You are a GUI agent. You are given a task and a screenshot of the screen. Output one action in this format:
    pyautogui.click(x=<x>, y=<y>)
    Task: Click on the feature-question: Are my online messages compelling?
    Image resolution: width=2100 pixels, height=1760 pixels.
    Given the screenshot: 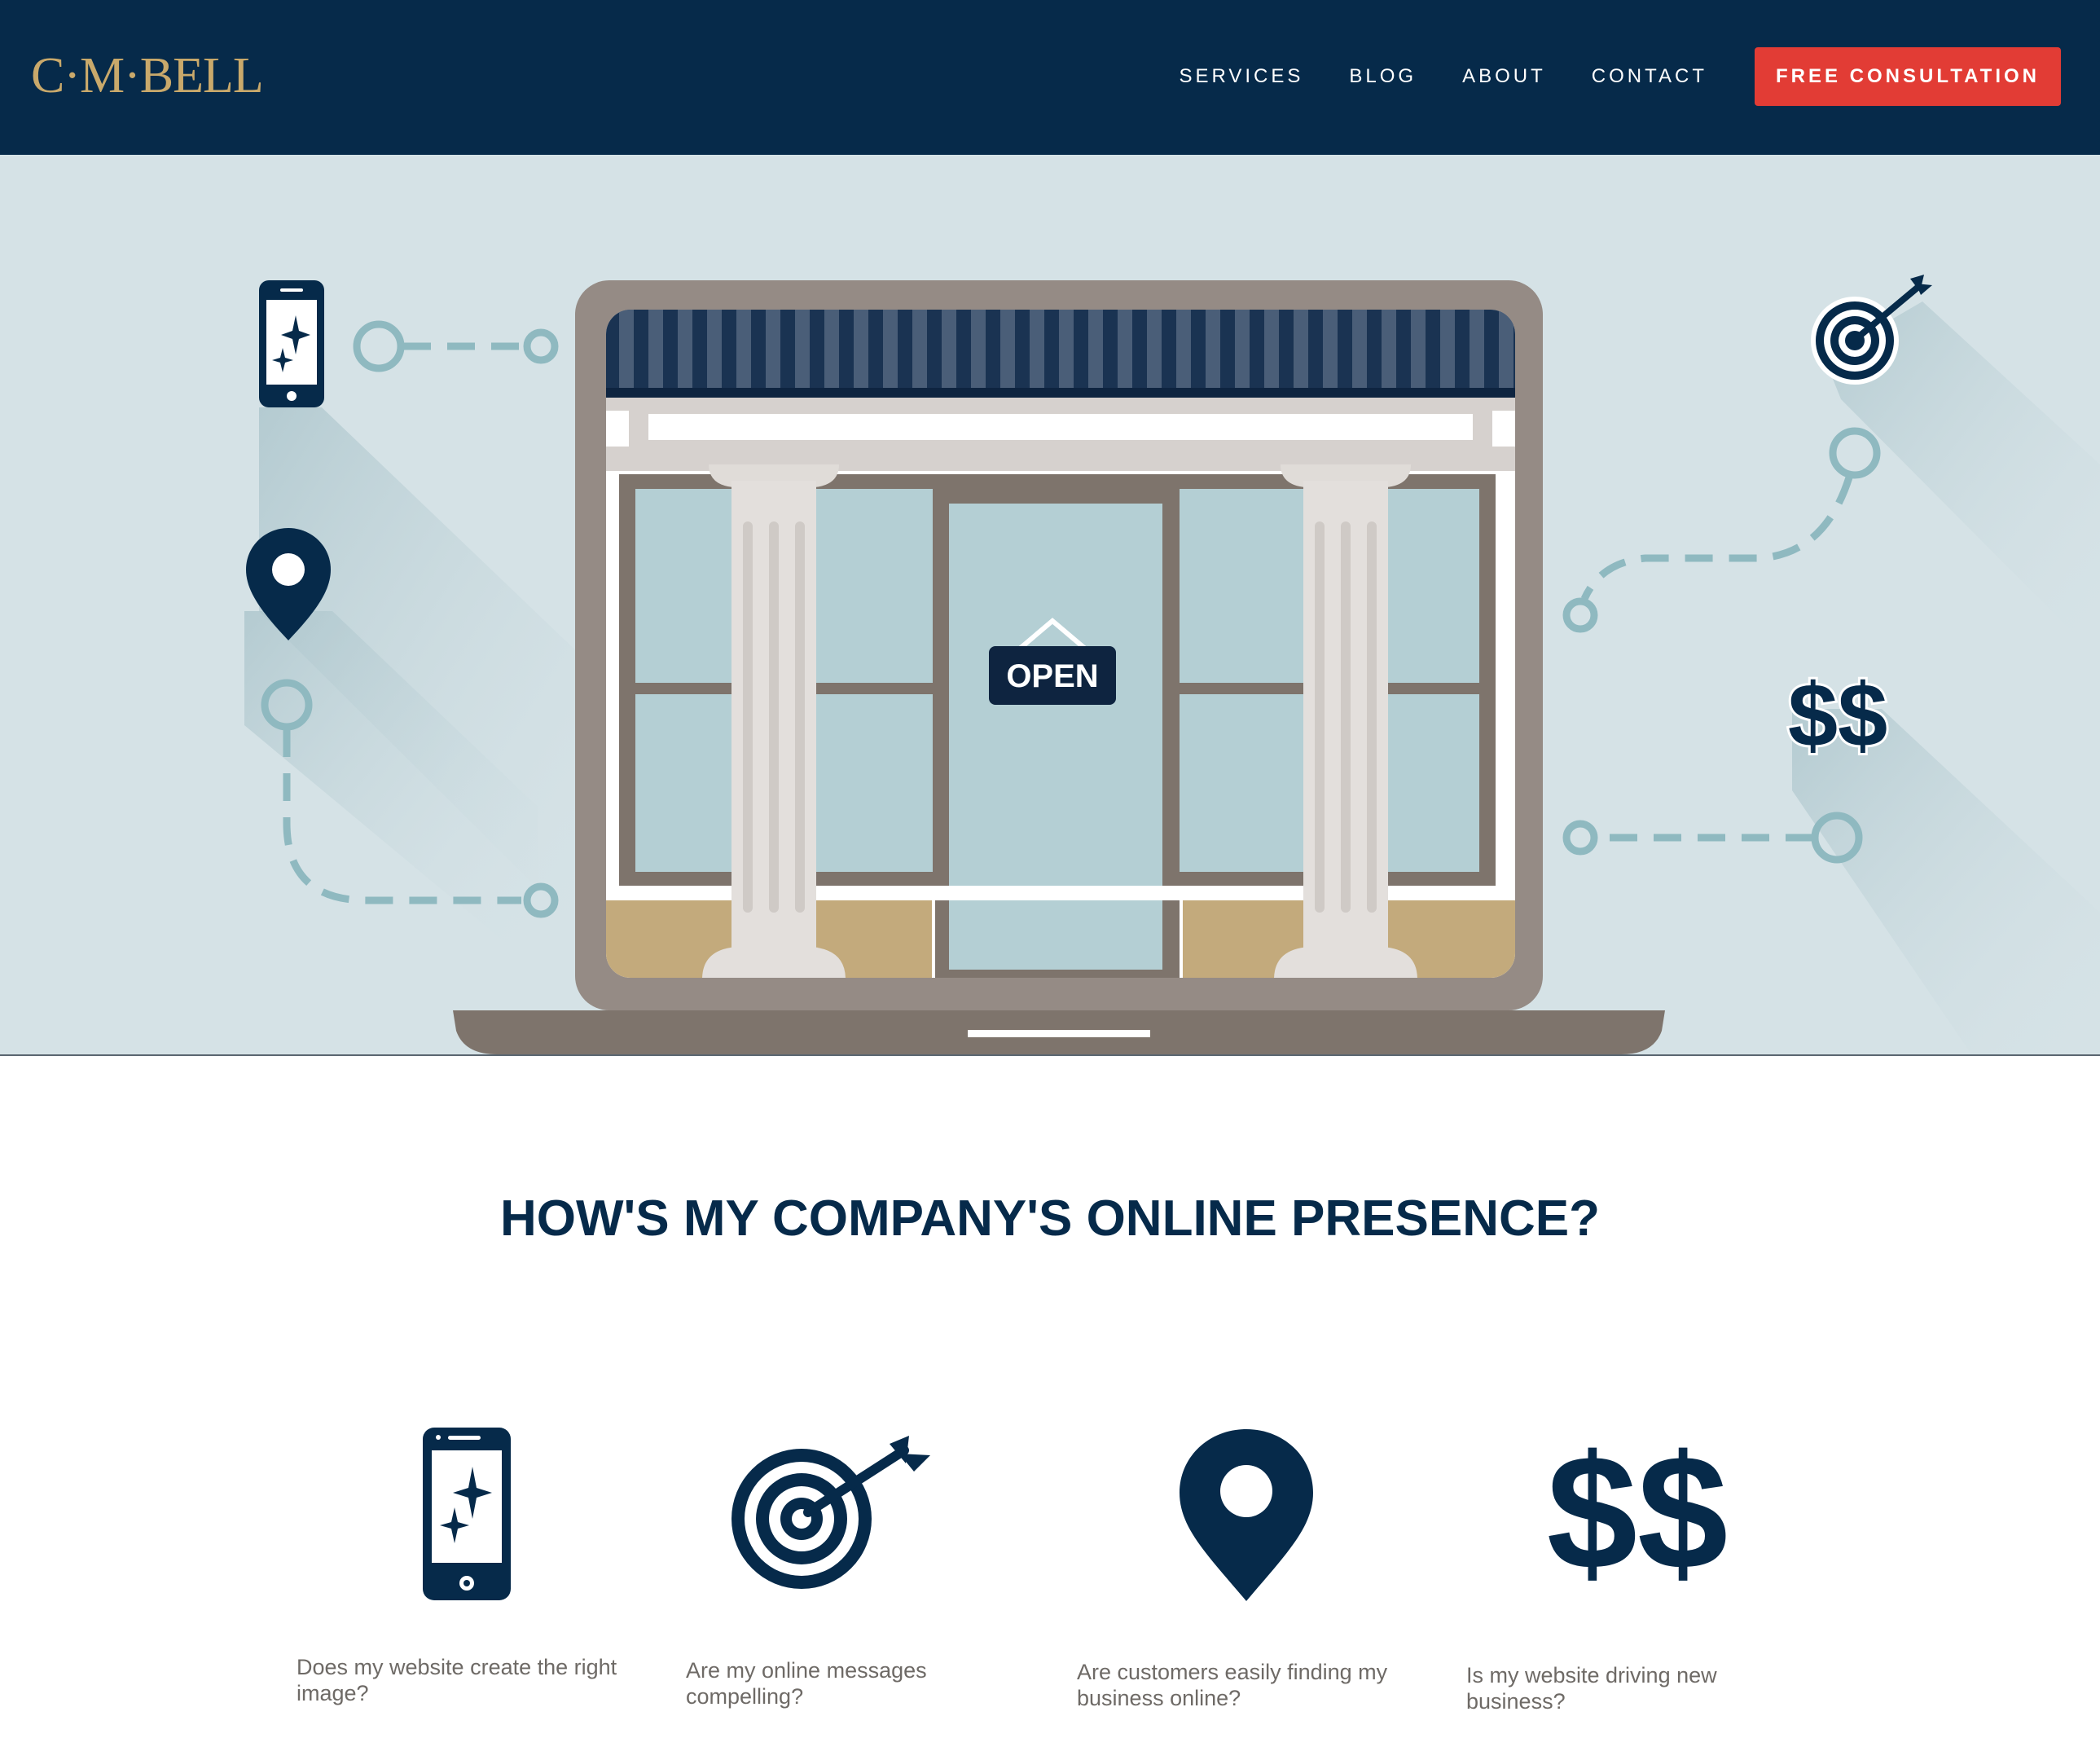 What is the action you would take?
    pyautogui.click(x=806, y=1683)
    